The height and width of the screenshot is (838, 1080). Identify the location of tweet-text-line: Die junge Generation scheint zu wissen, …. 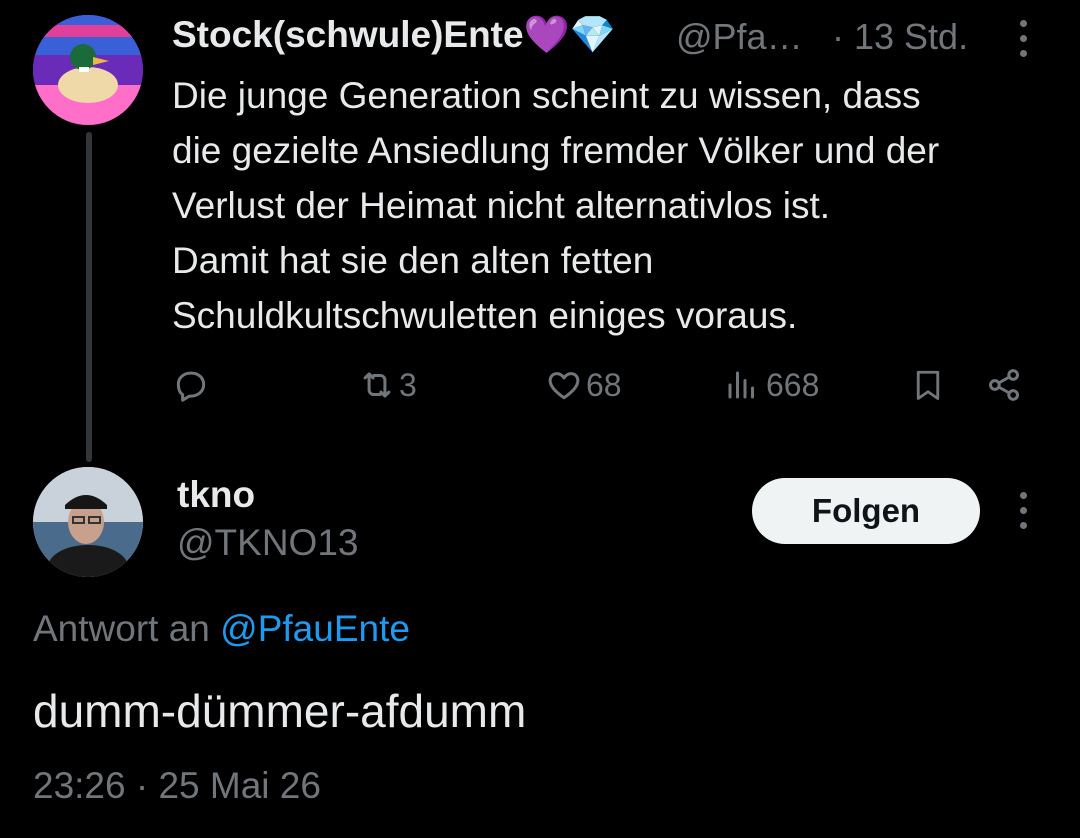
(546, 95).